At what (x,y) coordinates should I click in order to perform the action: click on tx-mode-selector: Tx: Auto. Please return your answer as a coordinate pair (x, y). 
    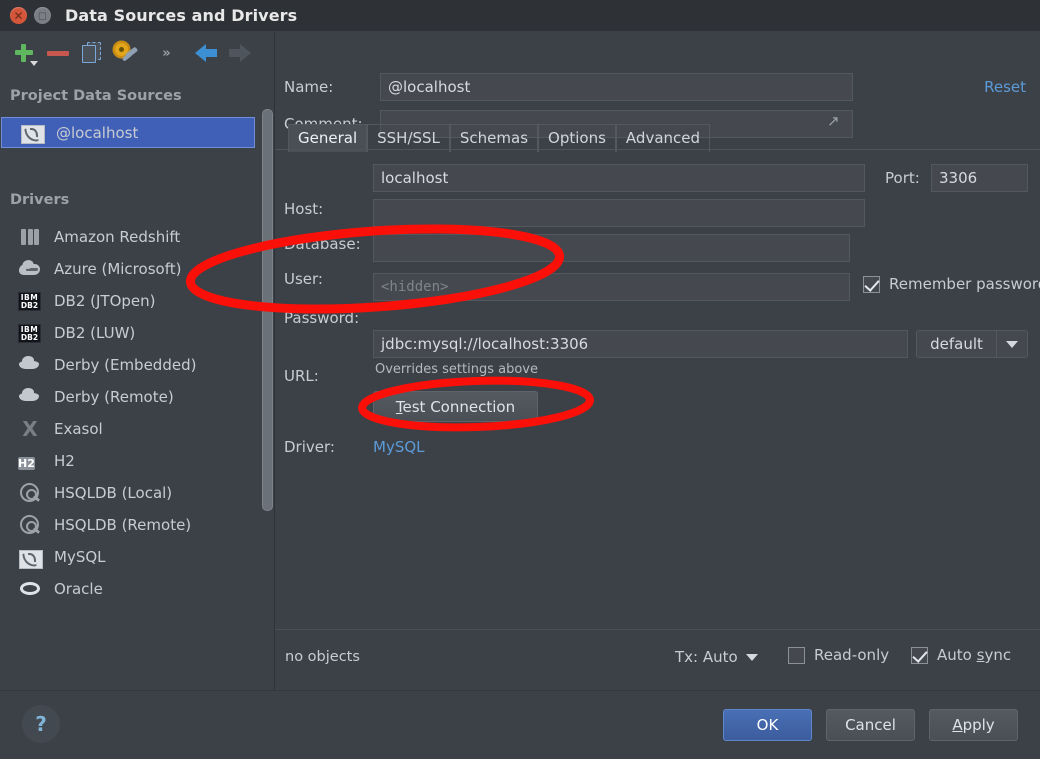
    Looking at the image, I should click on (716, 657).